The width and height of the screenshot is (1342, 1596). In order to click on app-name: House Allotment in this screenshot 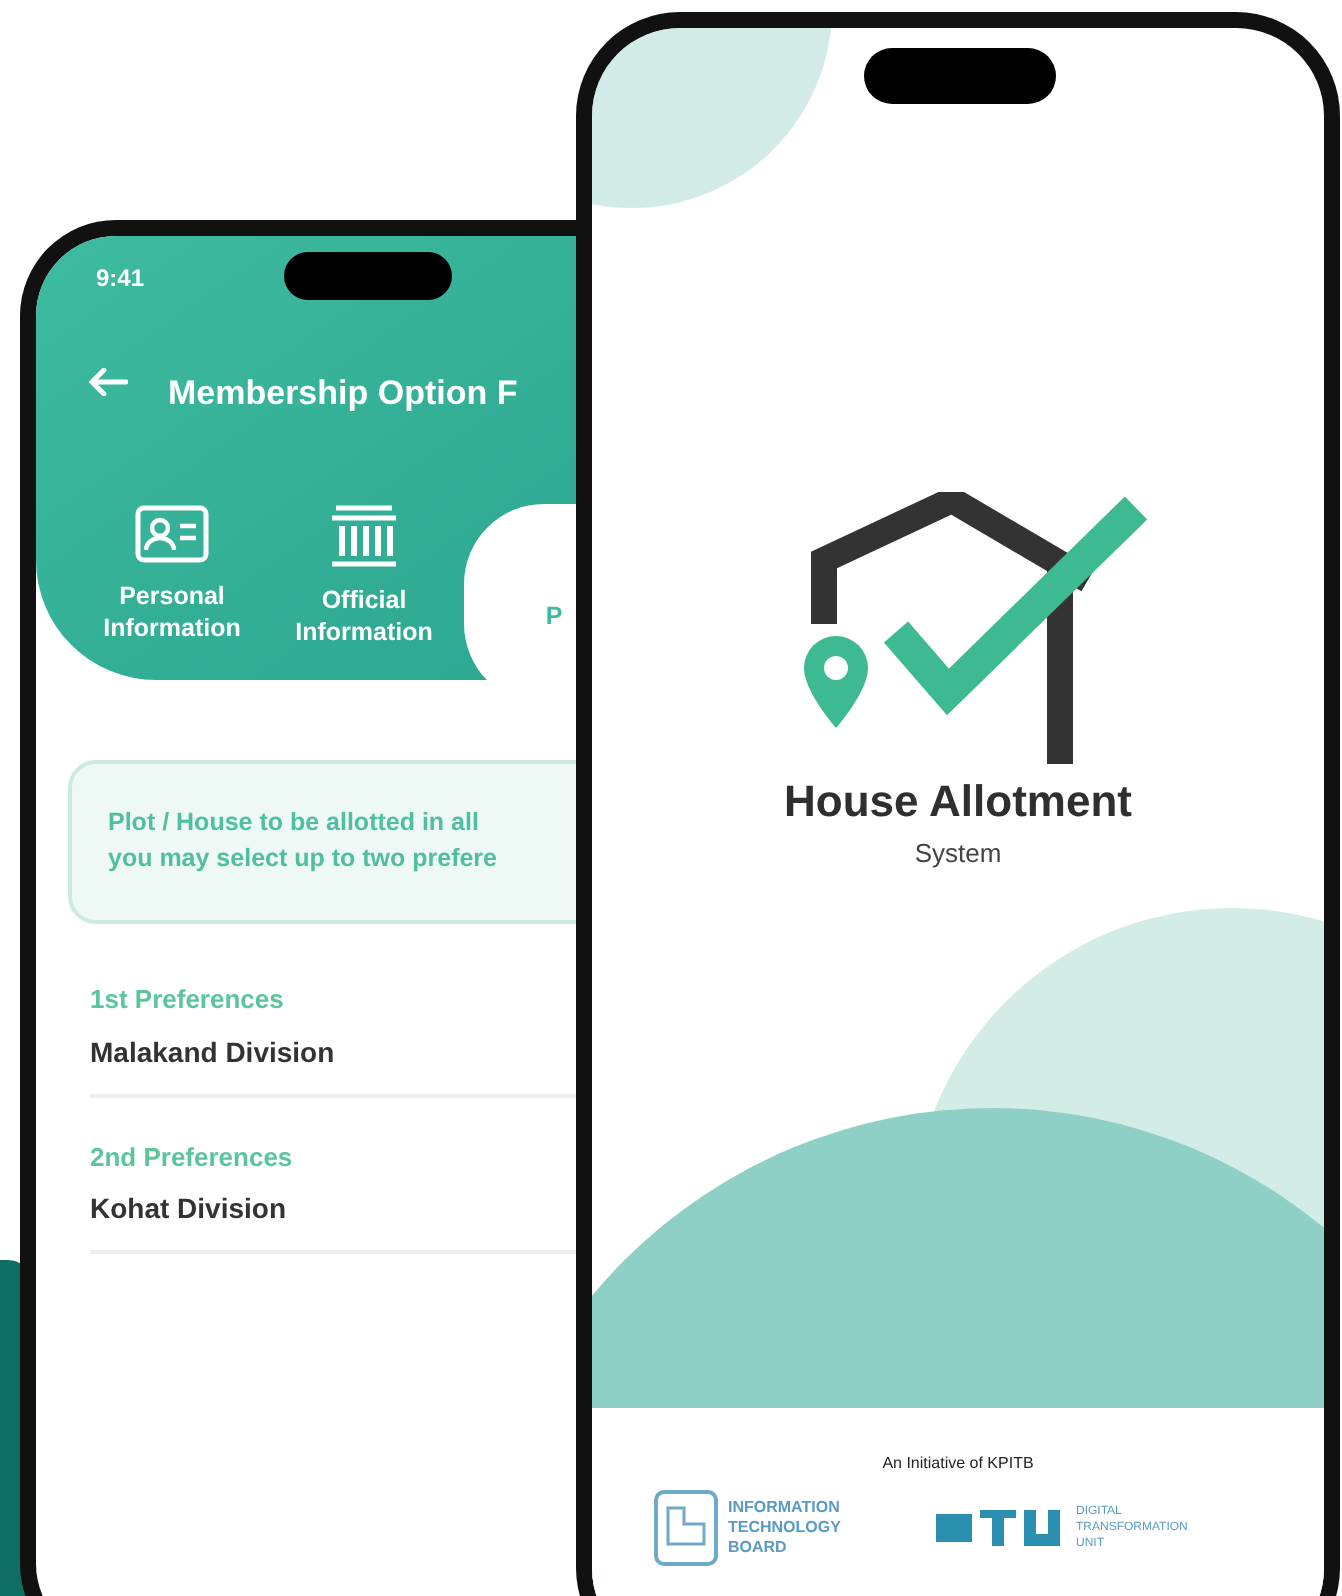, I will do `click(958, 802)`.